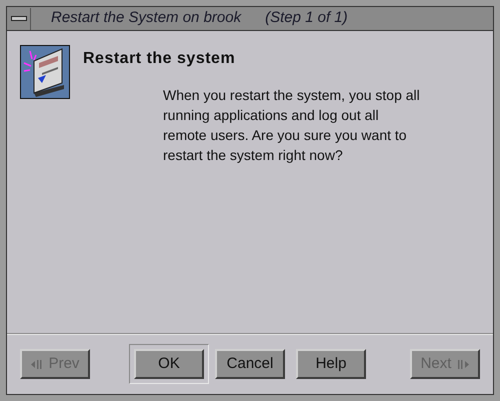 The width and height of the screenshot is (500, 401). I want to click on previous-arrow-icon, so click(36, 364).